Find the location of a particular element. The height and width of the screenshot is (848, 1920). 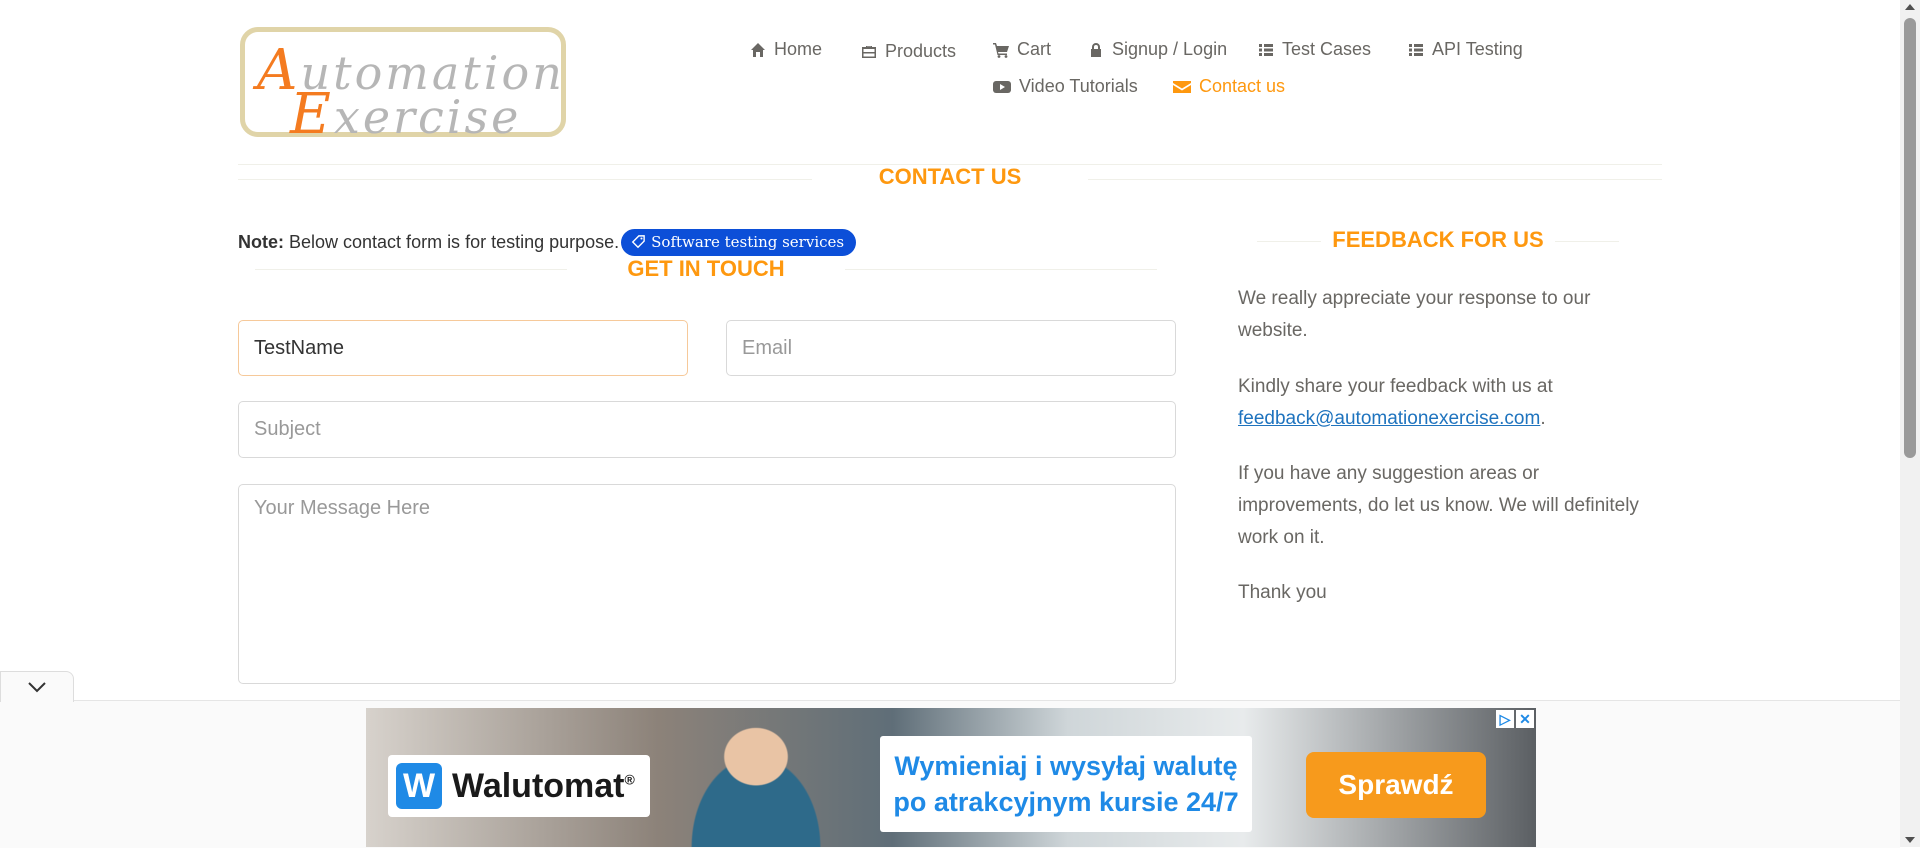

cart-icon is located at coordinates (1001, 50).